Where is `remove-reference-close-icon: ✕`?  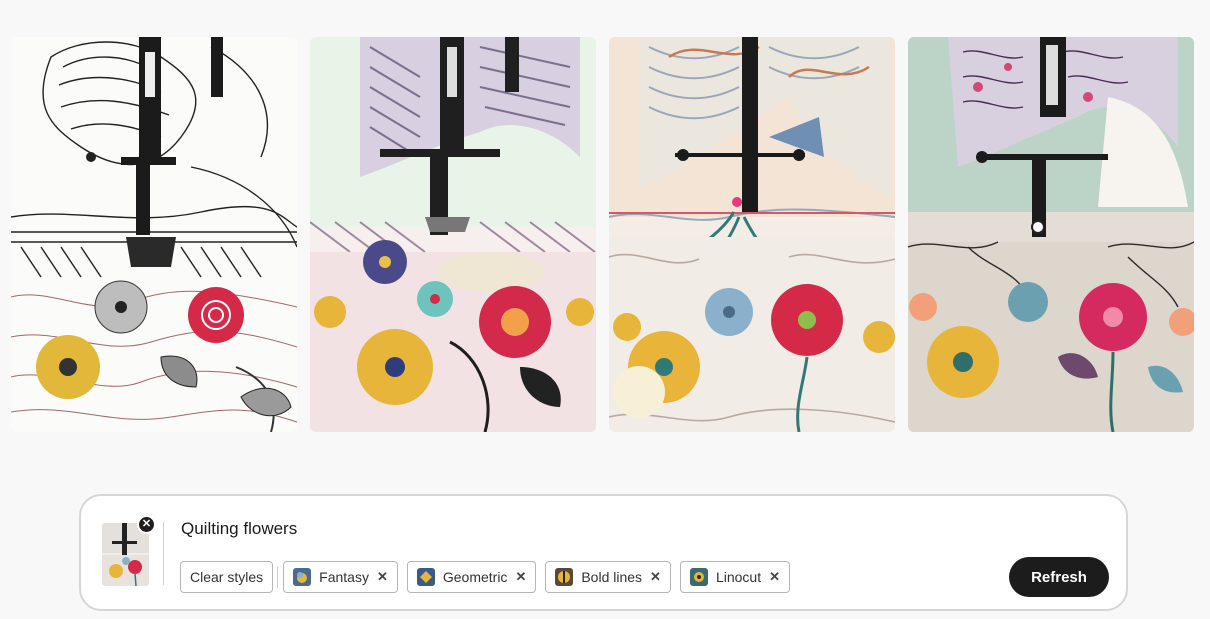 remove-reference-close-icon: ✕ is located at coordinates (146, 524).